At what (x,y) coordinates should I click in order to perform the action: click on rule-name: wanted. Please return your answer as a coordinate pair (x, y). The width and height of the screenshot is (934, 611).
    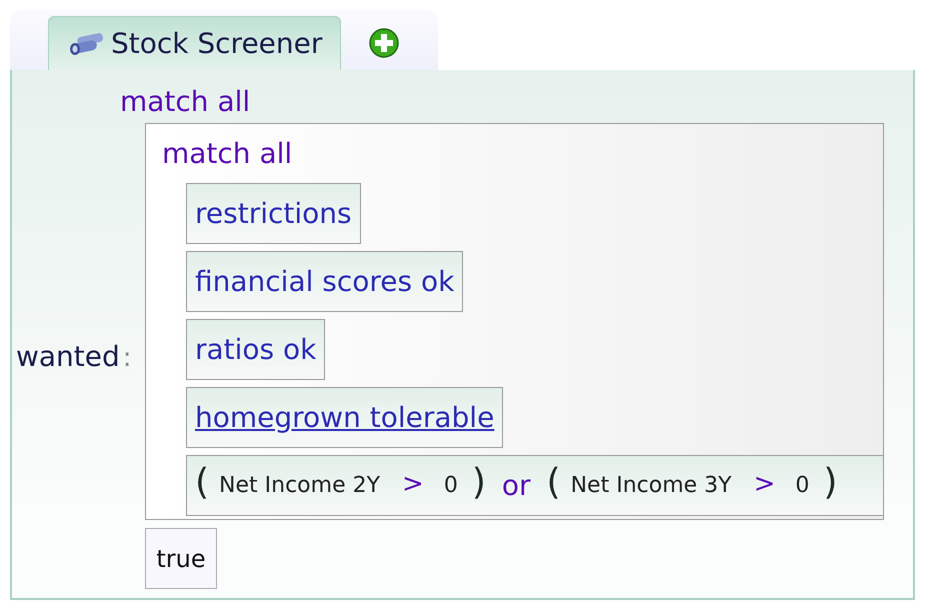
    Looking at the image, I should click on (68, 356).